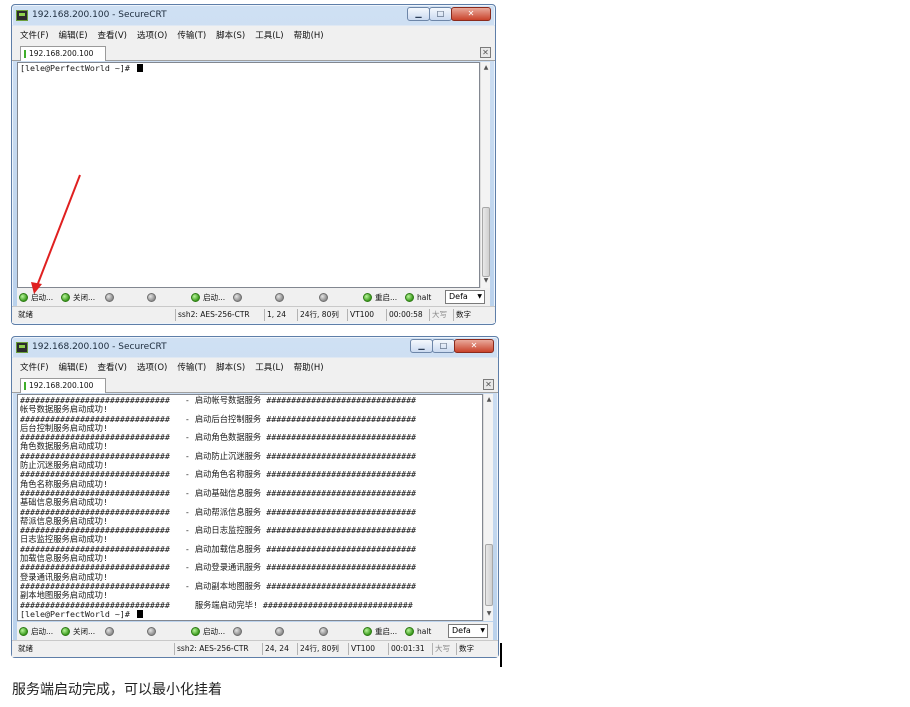  Describe the element at coordinates (405, 315) in the screenshot. I see `status-session-time: 00:00:58` at that location.